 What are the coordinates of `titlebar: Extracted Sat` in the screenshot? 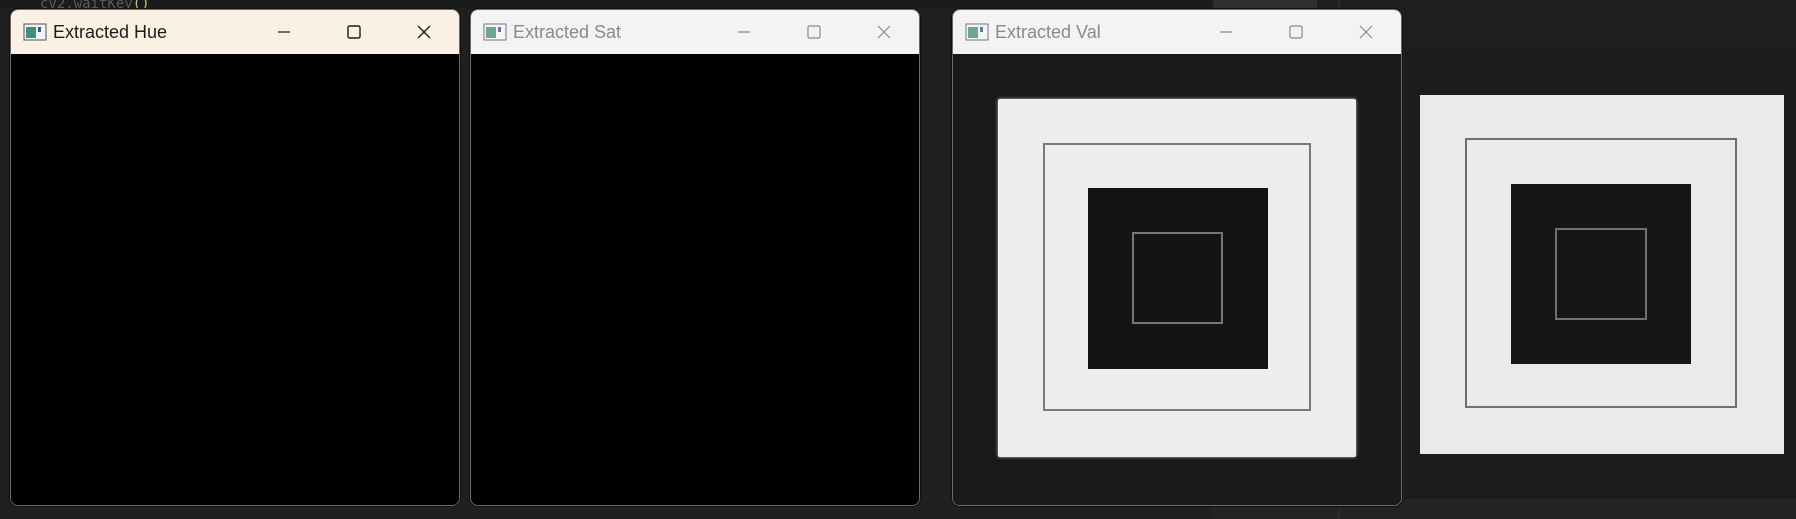 It's located at (695, 32).